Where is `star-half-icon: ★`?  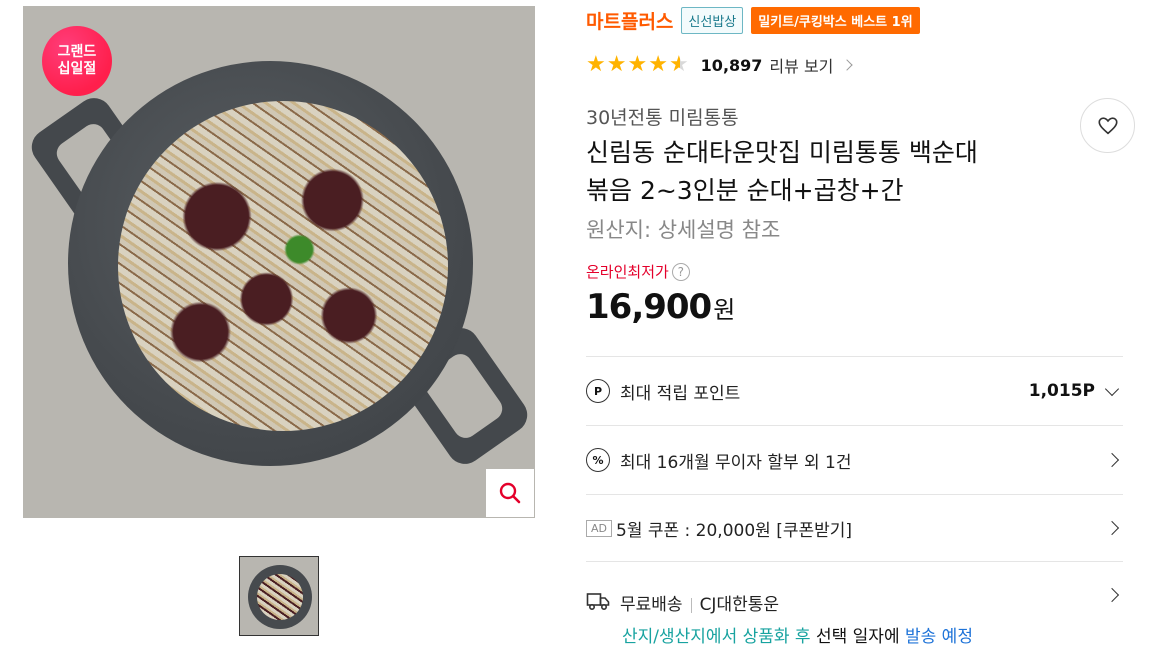
star-half-icon: ★ is located at coordinates (678, 64).